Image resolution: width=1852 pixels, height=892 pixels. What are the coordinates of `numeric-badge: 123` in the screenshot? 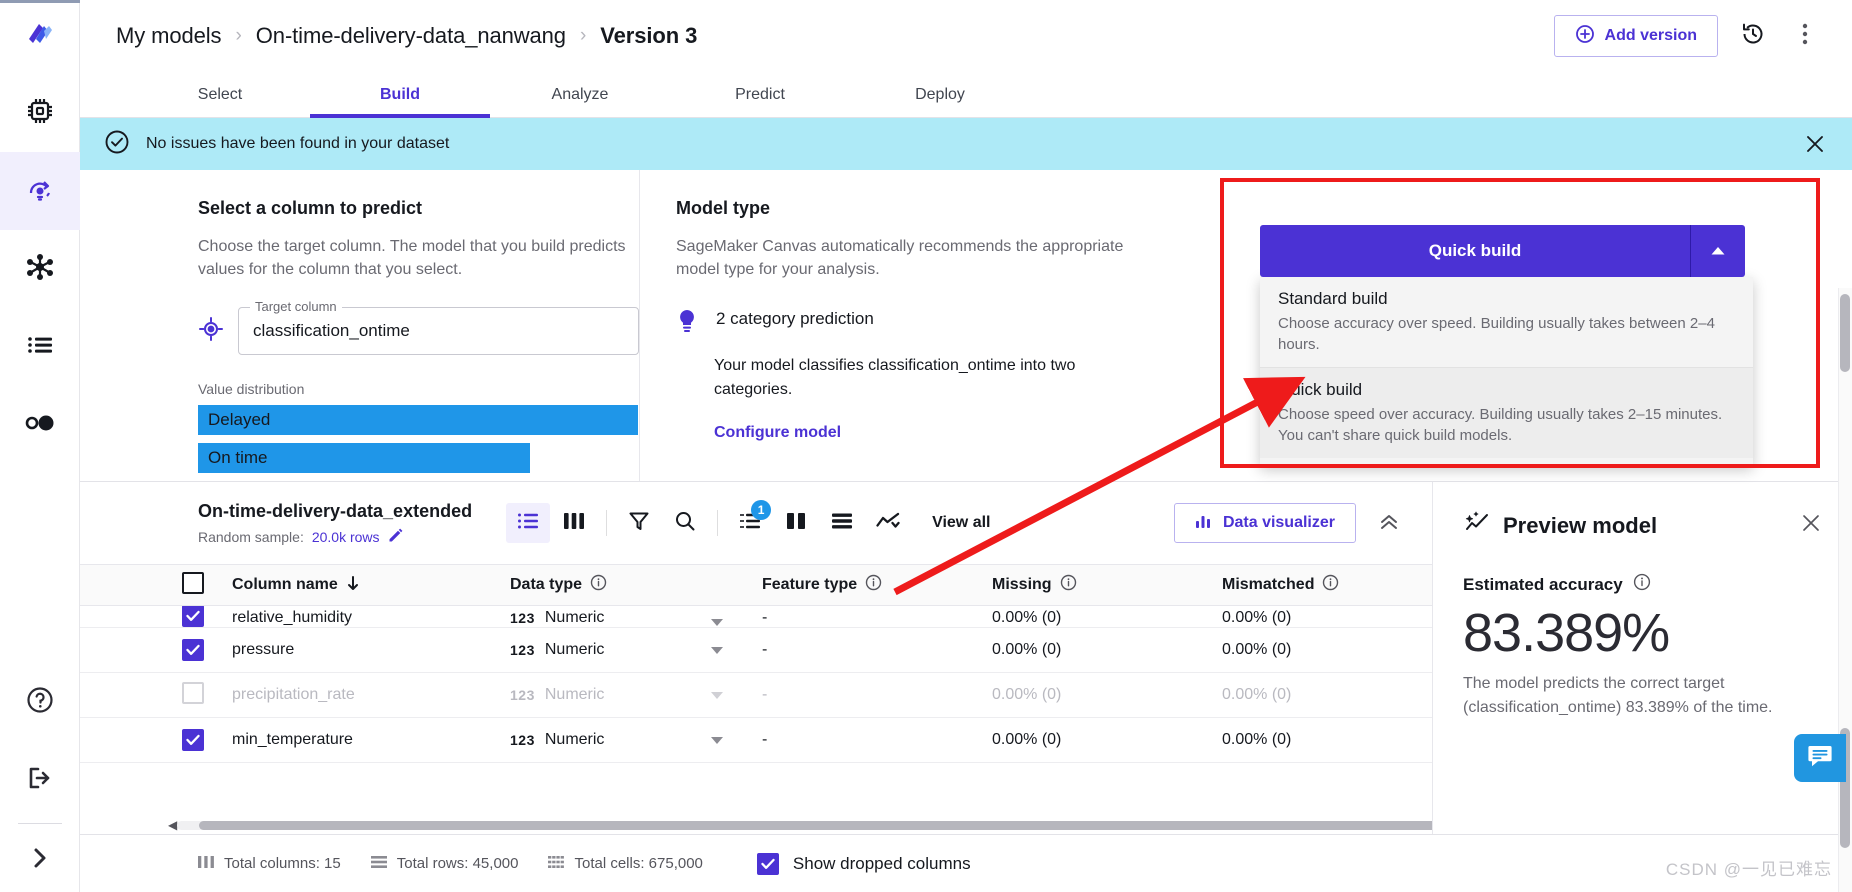 It's located at (522, 695).